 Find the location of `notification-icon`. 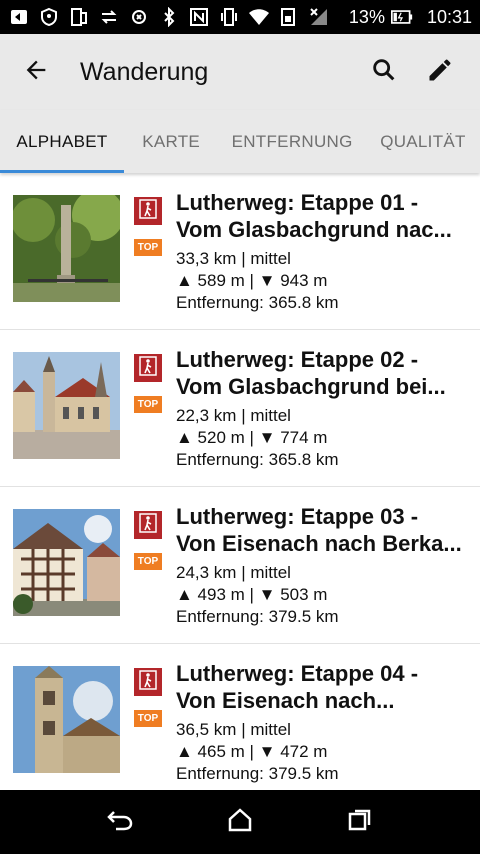

notification-icon is located at coordinates (19, 17).